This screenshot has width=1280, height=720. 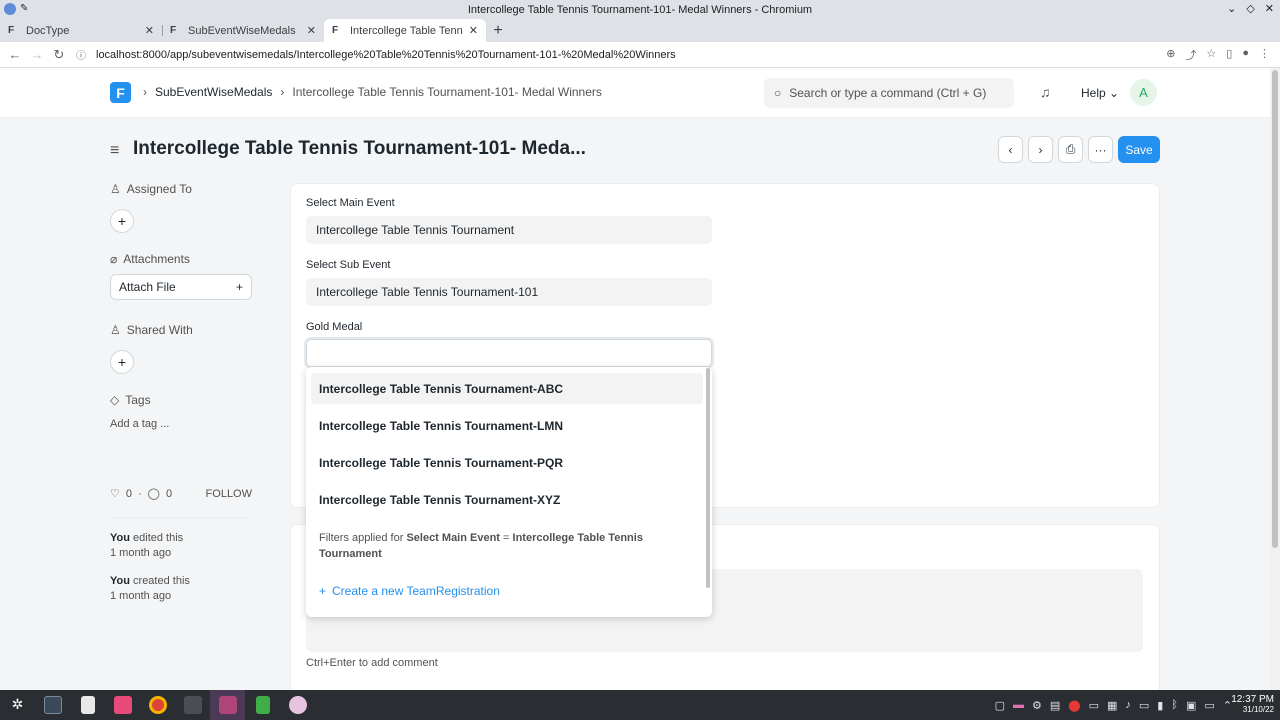 I want to click on site-info-icon: ⓘ, so click(x=81, y=54).